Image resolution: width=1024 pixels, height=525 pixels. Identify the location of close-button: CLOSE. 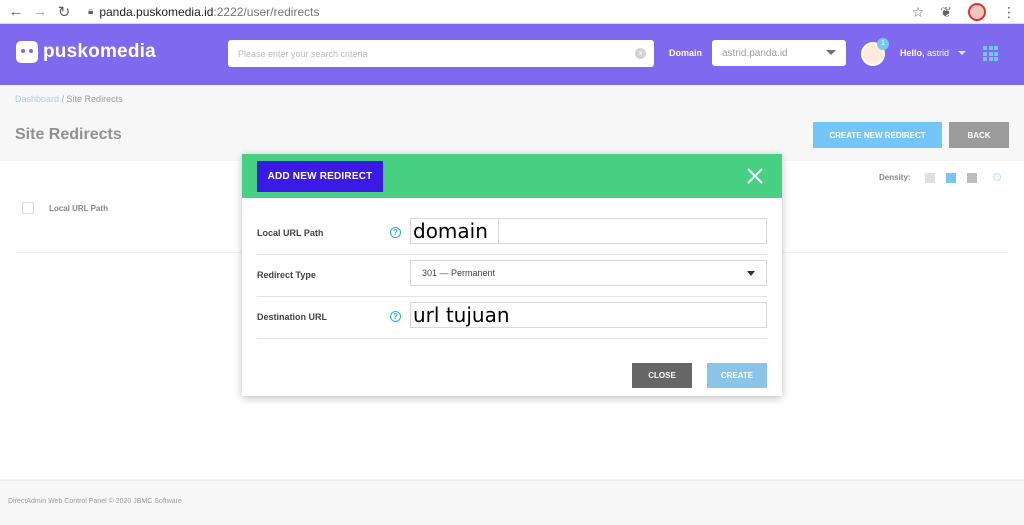
(662, 375).